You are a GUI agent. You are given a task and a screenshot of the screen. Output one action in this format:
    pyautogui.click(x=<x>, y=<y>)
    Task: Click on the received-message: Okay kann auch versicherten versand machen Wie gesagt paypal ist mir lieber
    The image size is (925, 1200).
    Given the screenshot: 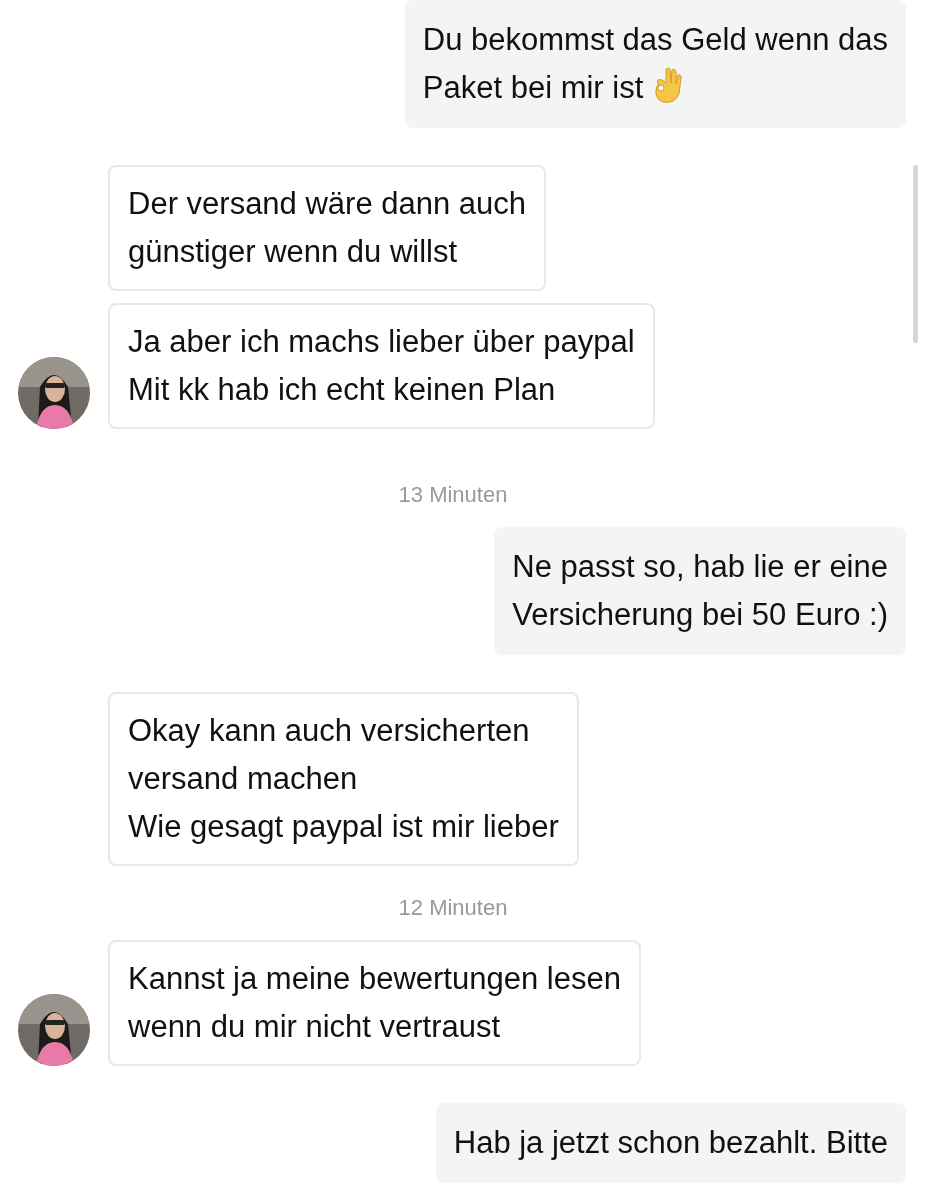 What is the action you would take?
    pyautogui.click(x=343, y=779)
    